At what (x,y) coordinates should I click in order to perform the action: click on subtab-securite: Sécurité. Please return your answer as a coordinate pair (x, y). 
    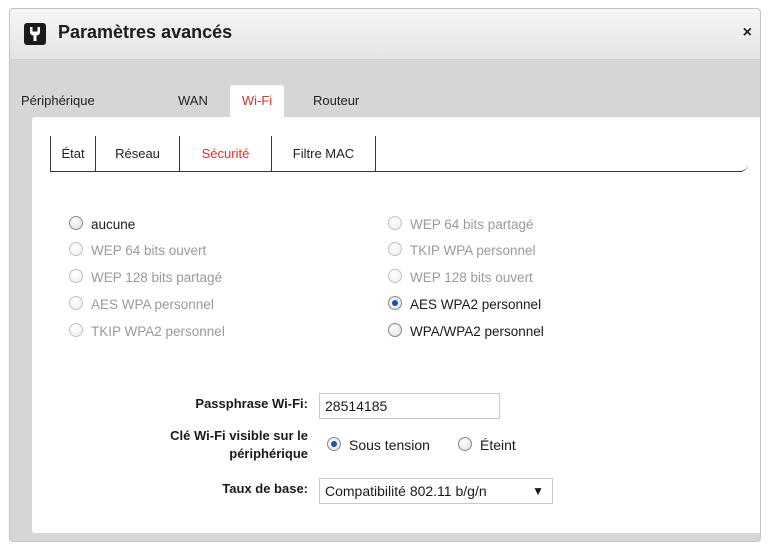
    Looking at the image, I should click on (226, 153).